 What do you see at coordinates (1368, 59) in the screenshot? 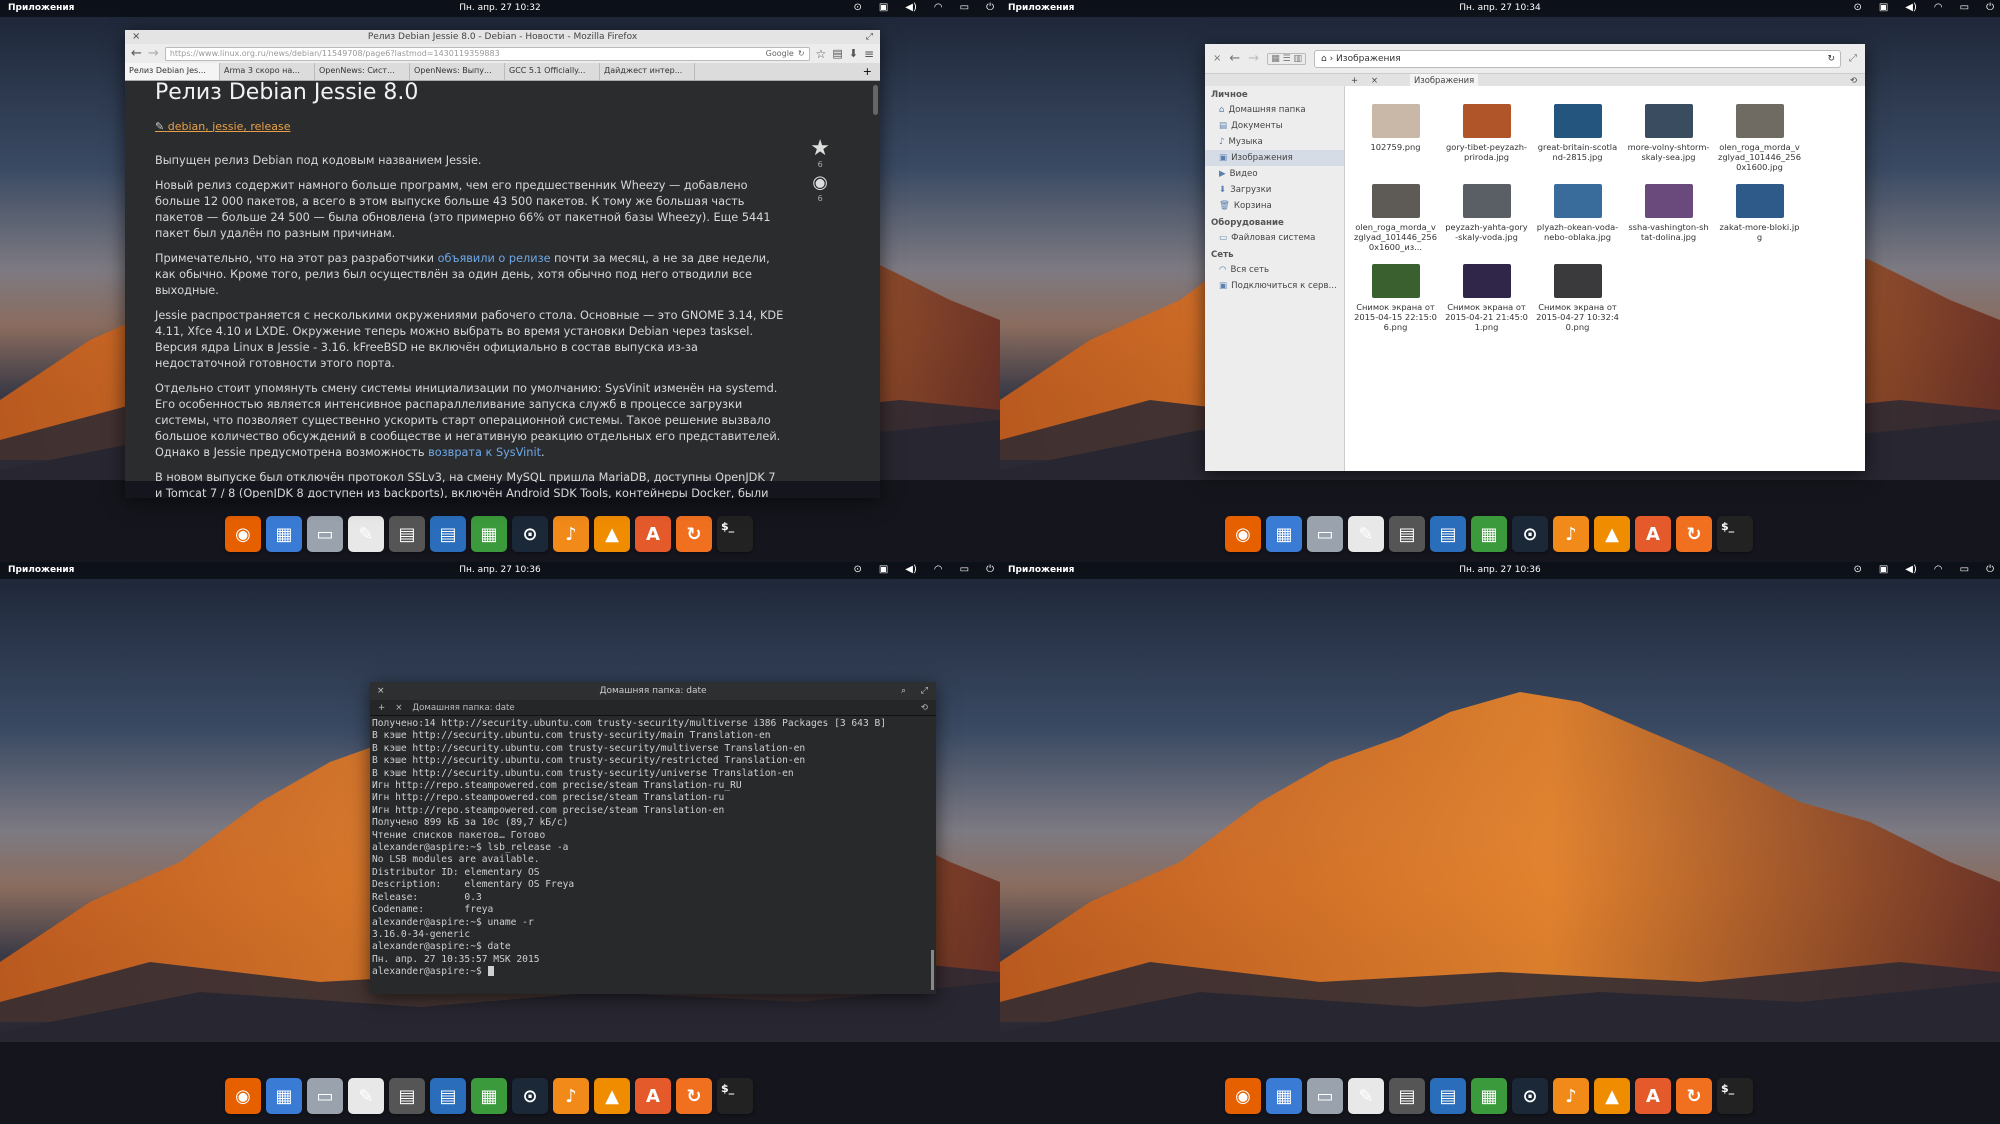
I see `path-segment: Изображения` at bounding box center [1368, 59].